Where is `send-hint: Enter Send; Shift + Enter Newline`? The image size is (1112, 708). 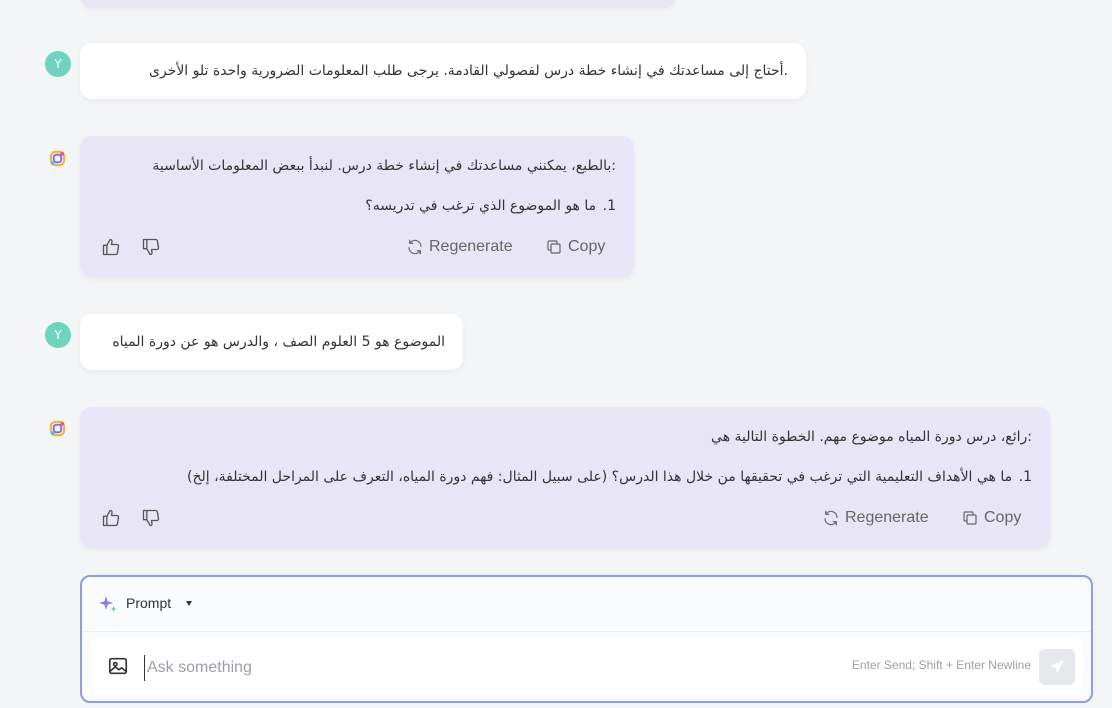
send-hint: Enter Send; Shift + Enter Newline is located at coordinates (941, 665).